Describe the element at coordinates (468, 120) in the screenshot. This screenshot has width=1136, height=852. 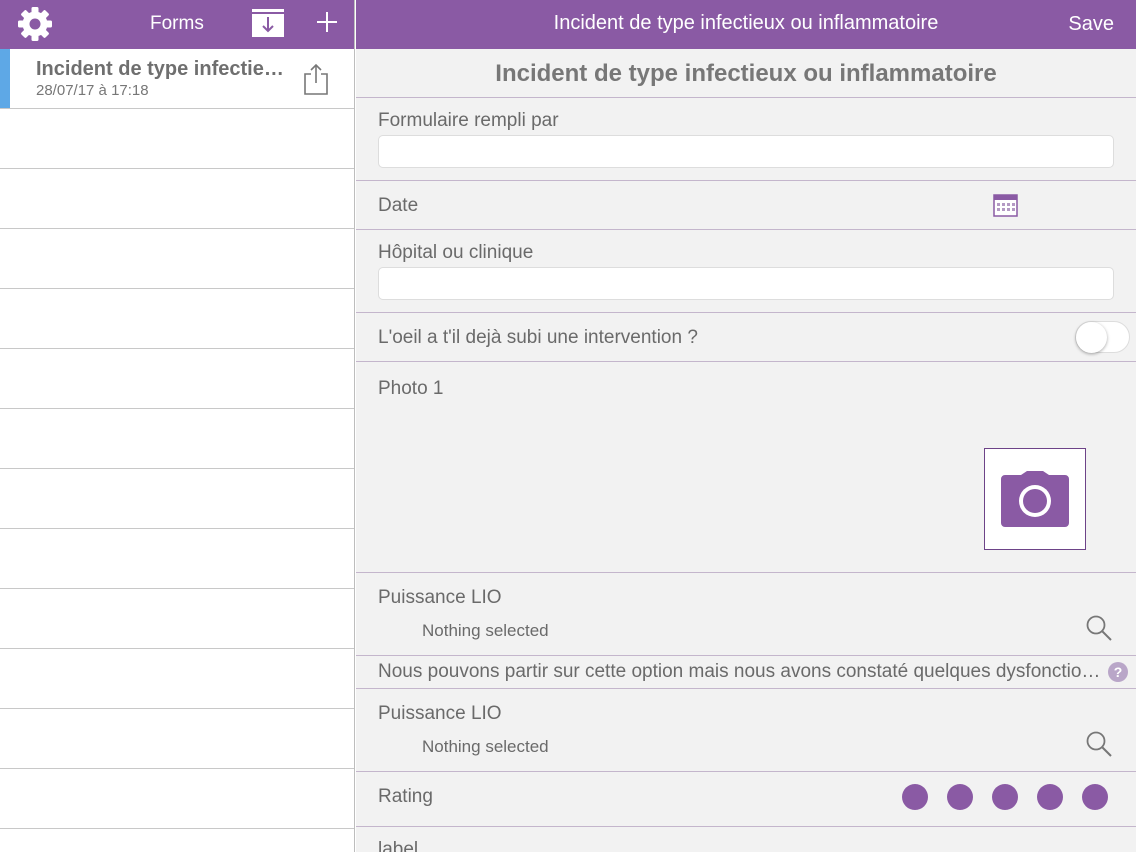
I see `field-label: Formulaire rempli par` at that location.